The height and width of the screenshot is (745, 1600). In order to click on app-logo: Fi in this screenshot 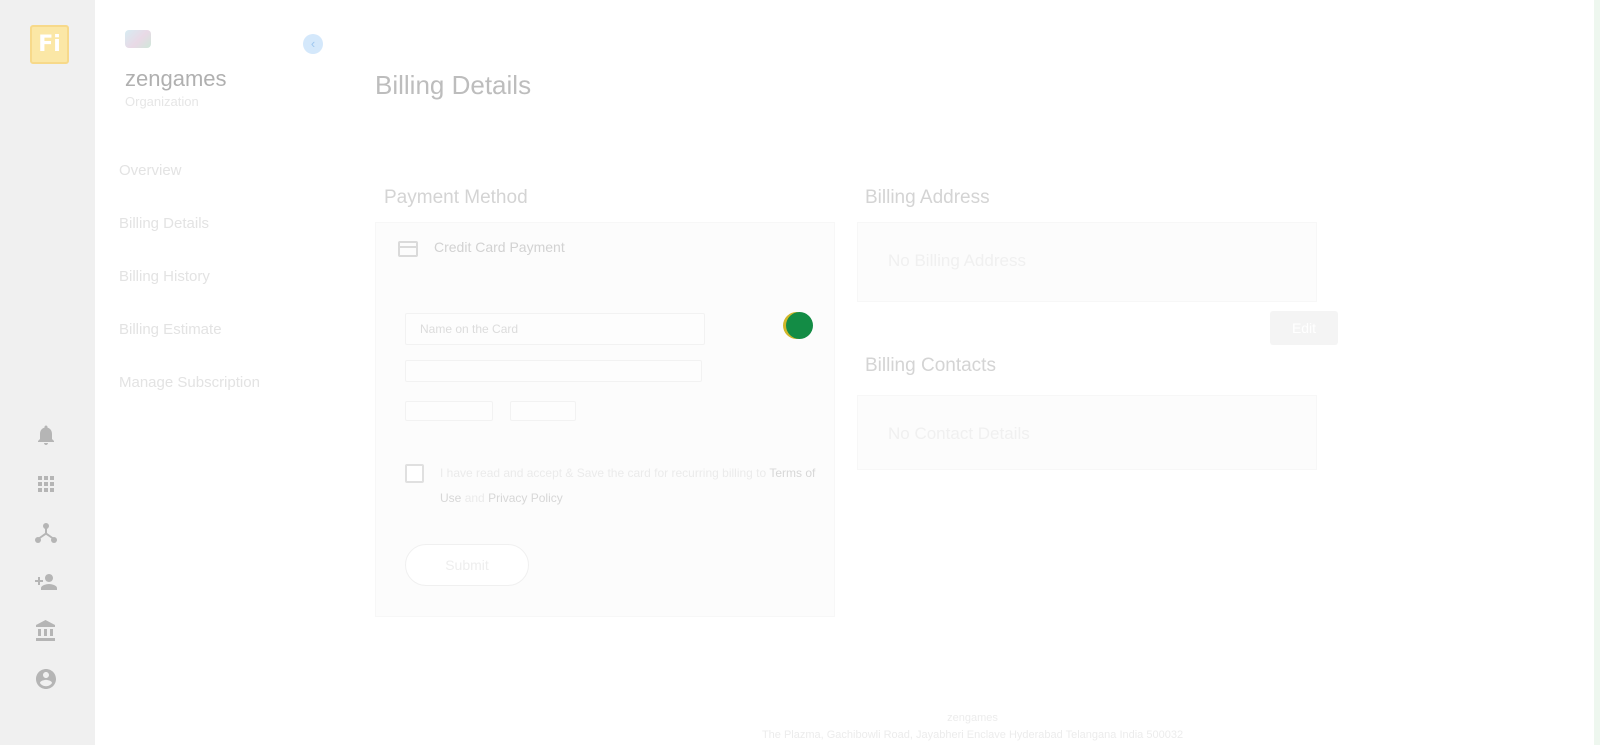, I will do `click(49, 44)`.